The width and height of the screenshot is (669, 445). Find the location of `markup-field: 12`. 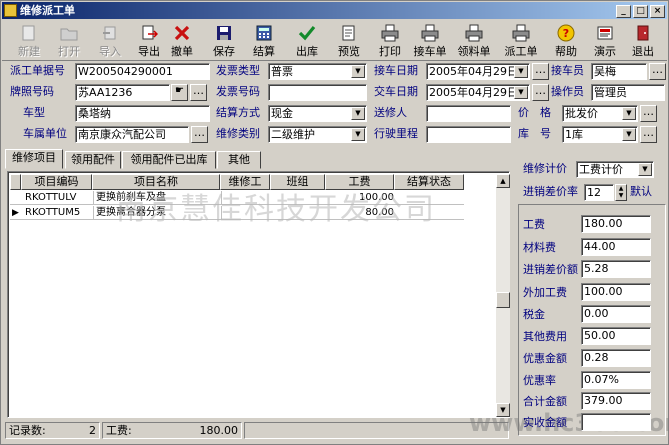

markup-field: 12 is located at coordinates (599, 192).